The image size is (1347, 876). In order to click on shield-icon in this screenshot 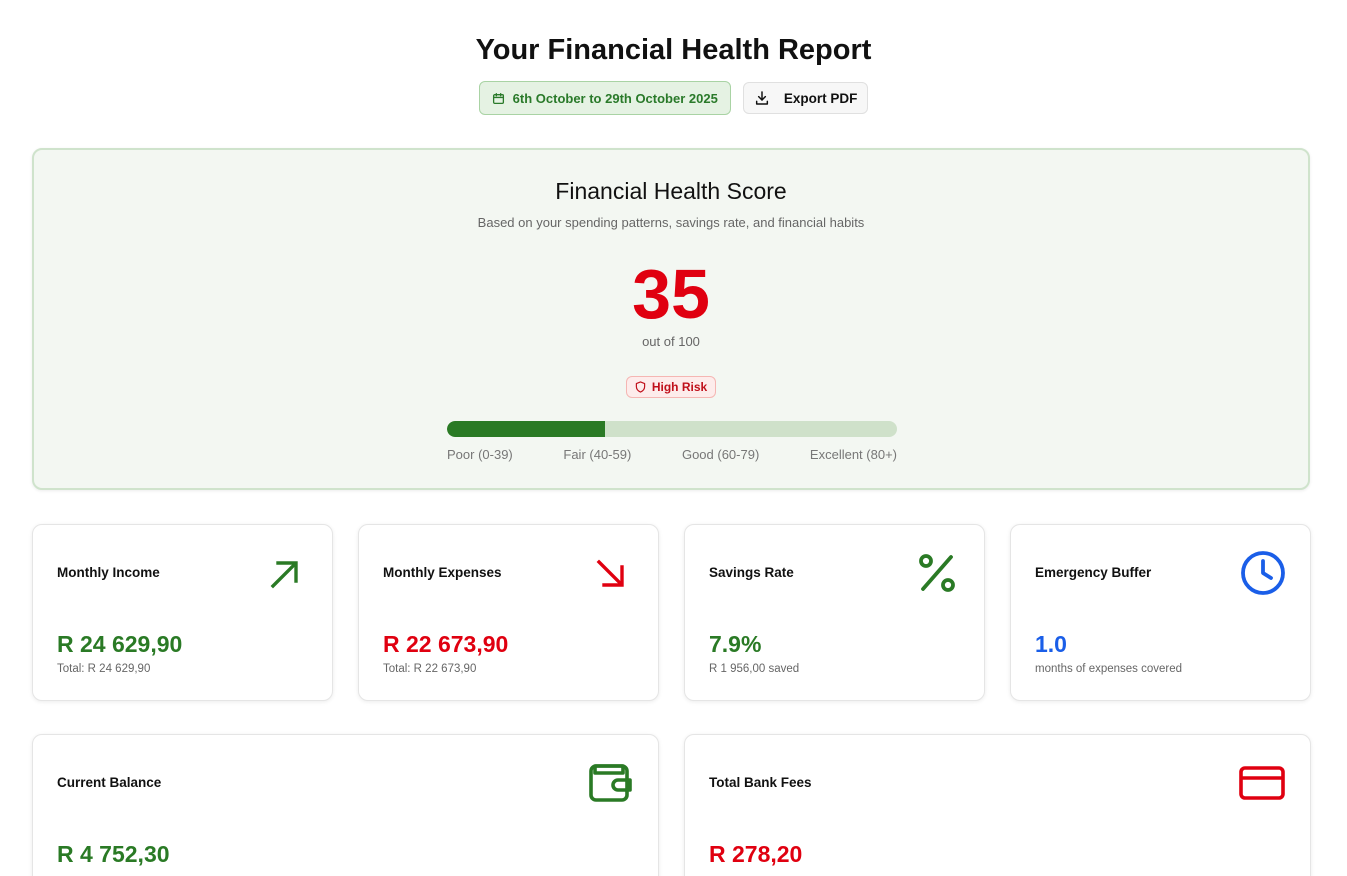, I will do `click(640, 387)`.